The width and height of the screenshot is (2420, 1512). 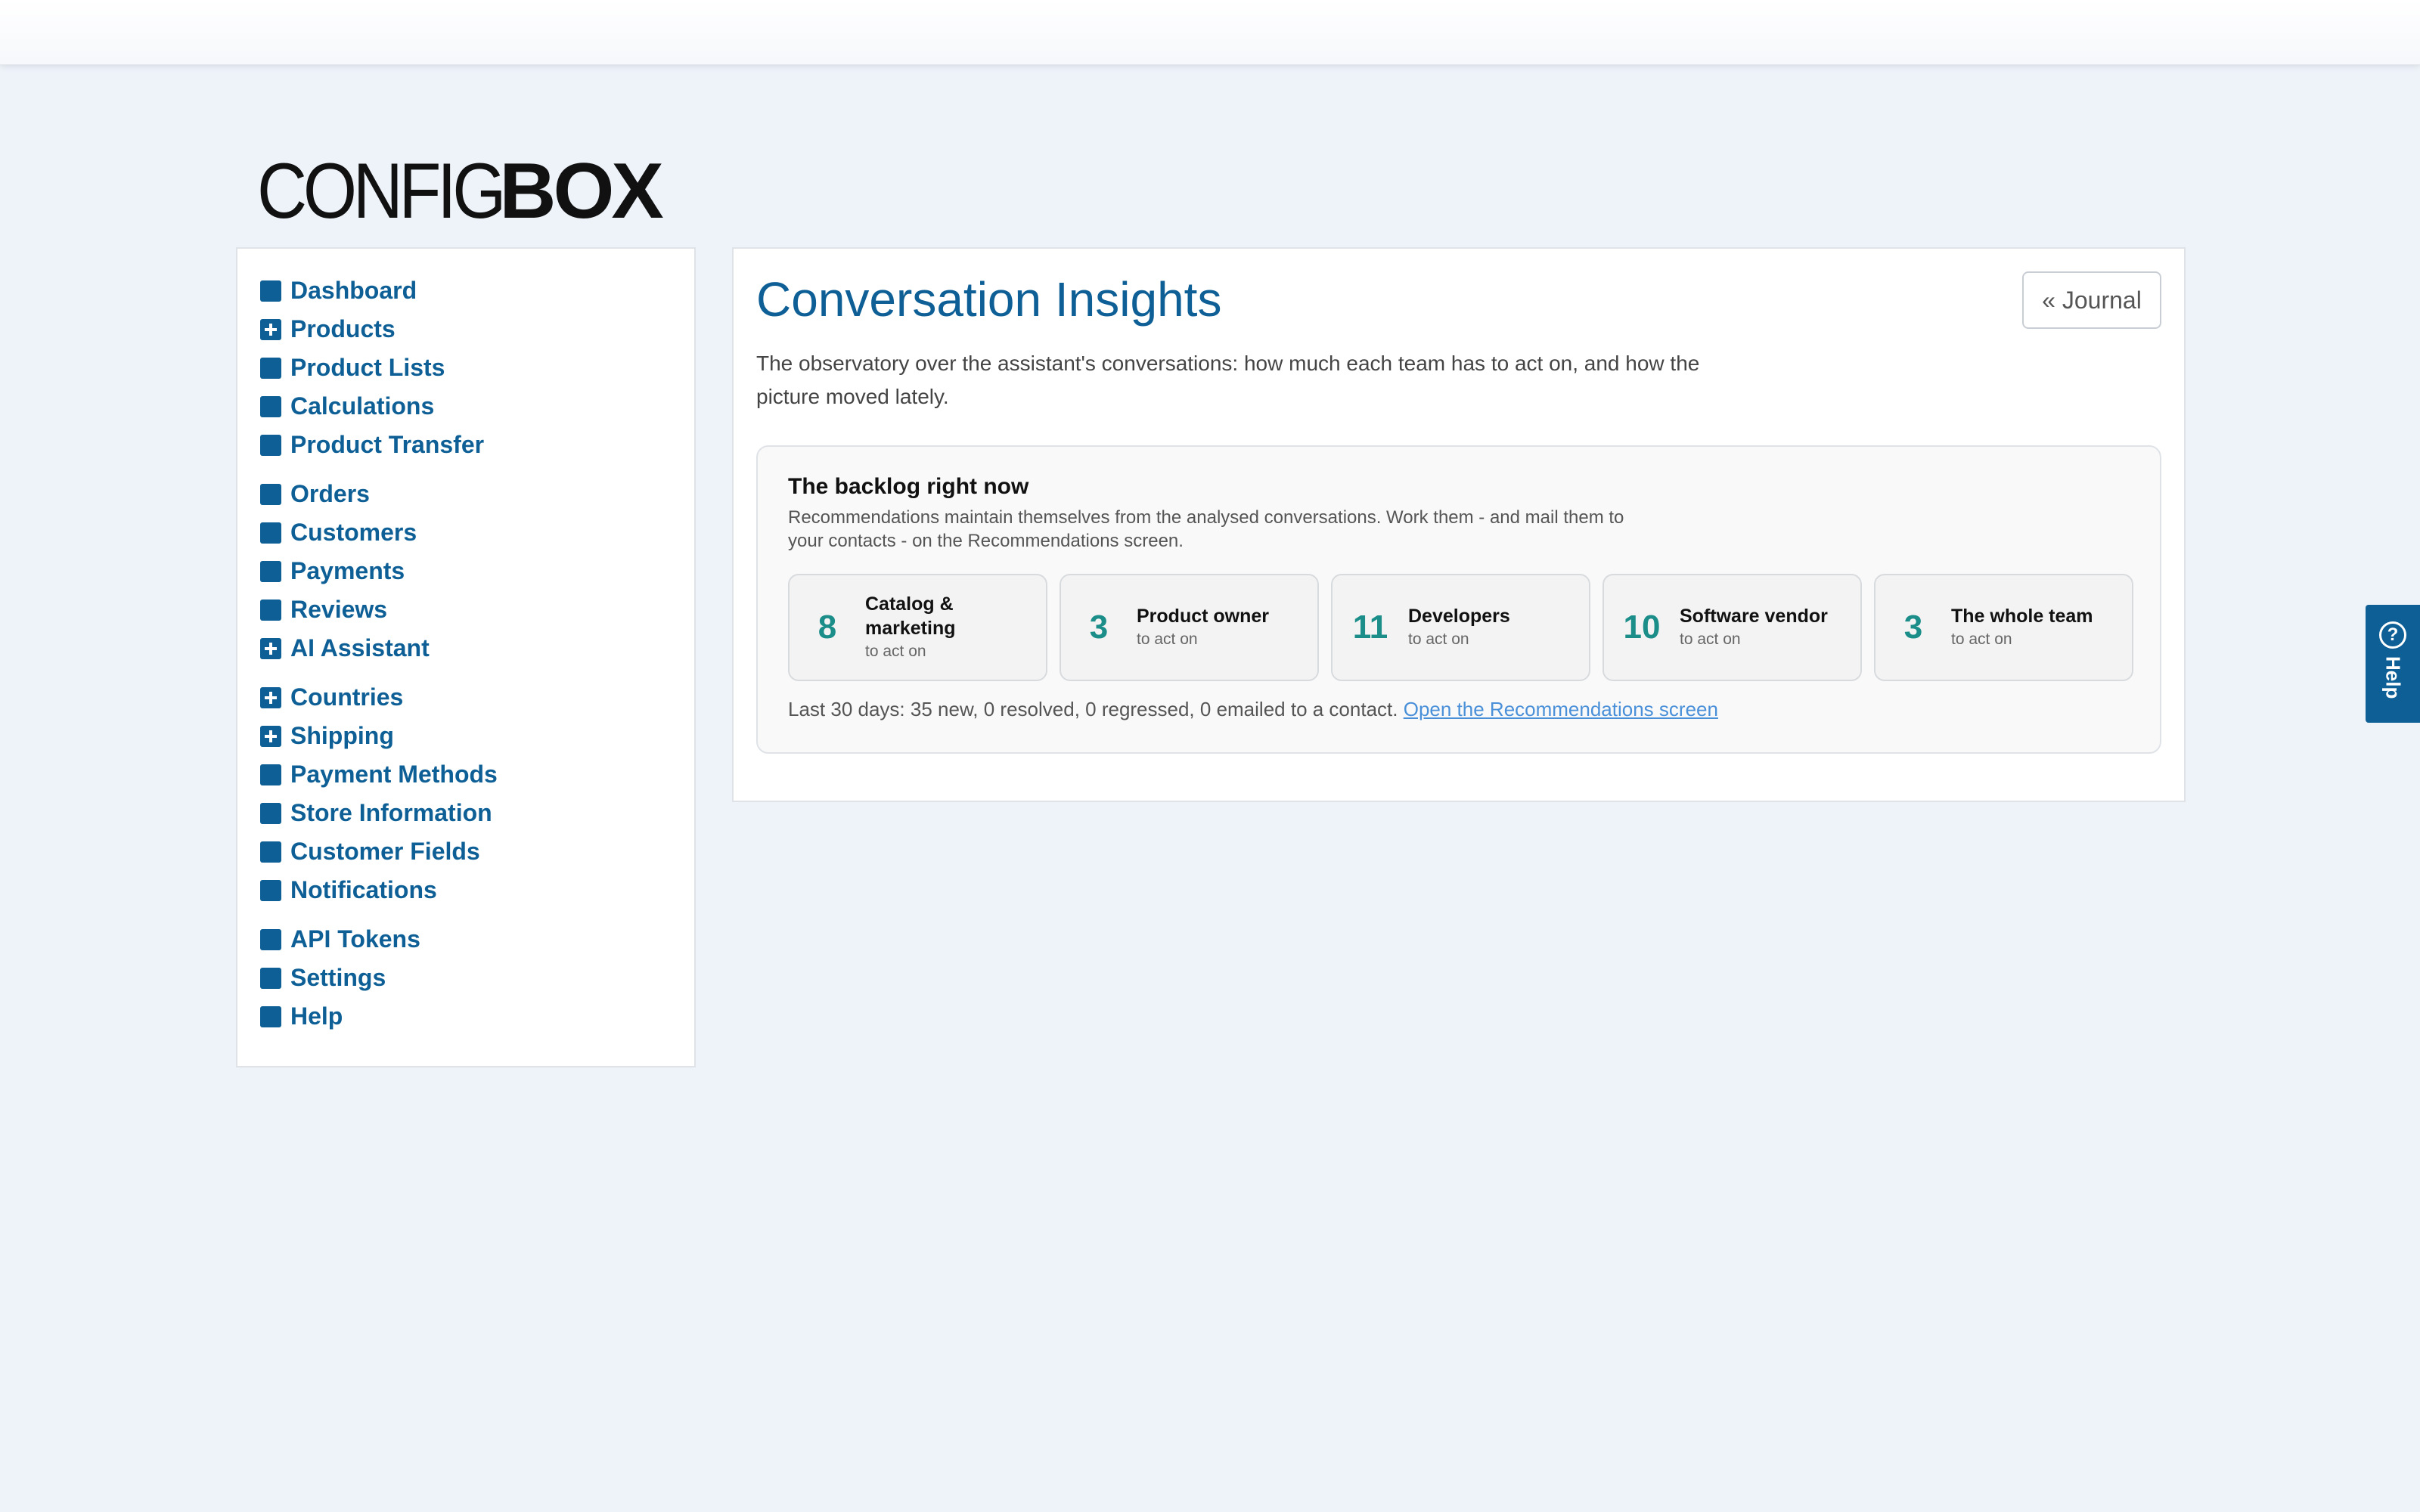 I want to click on sidebar-item-customers: Customers, so click(x=477, y=532).